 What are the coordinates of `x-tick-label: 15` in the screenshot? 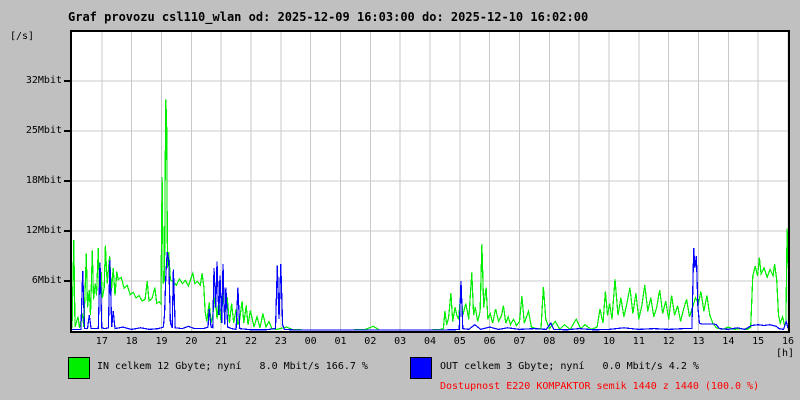 It's located at (758, 341).